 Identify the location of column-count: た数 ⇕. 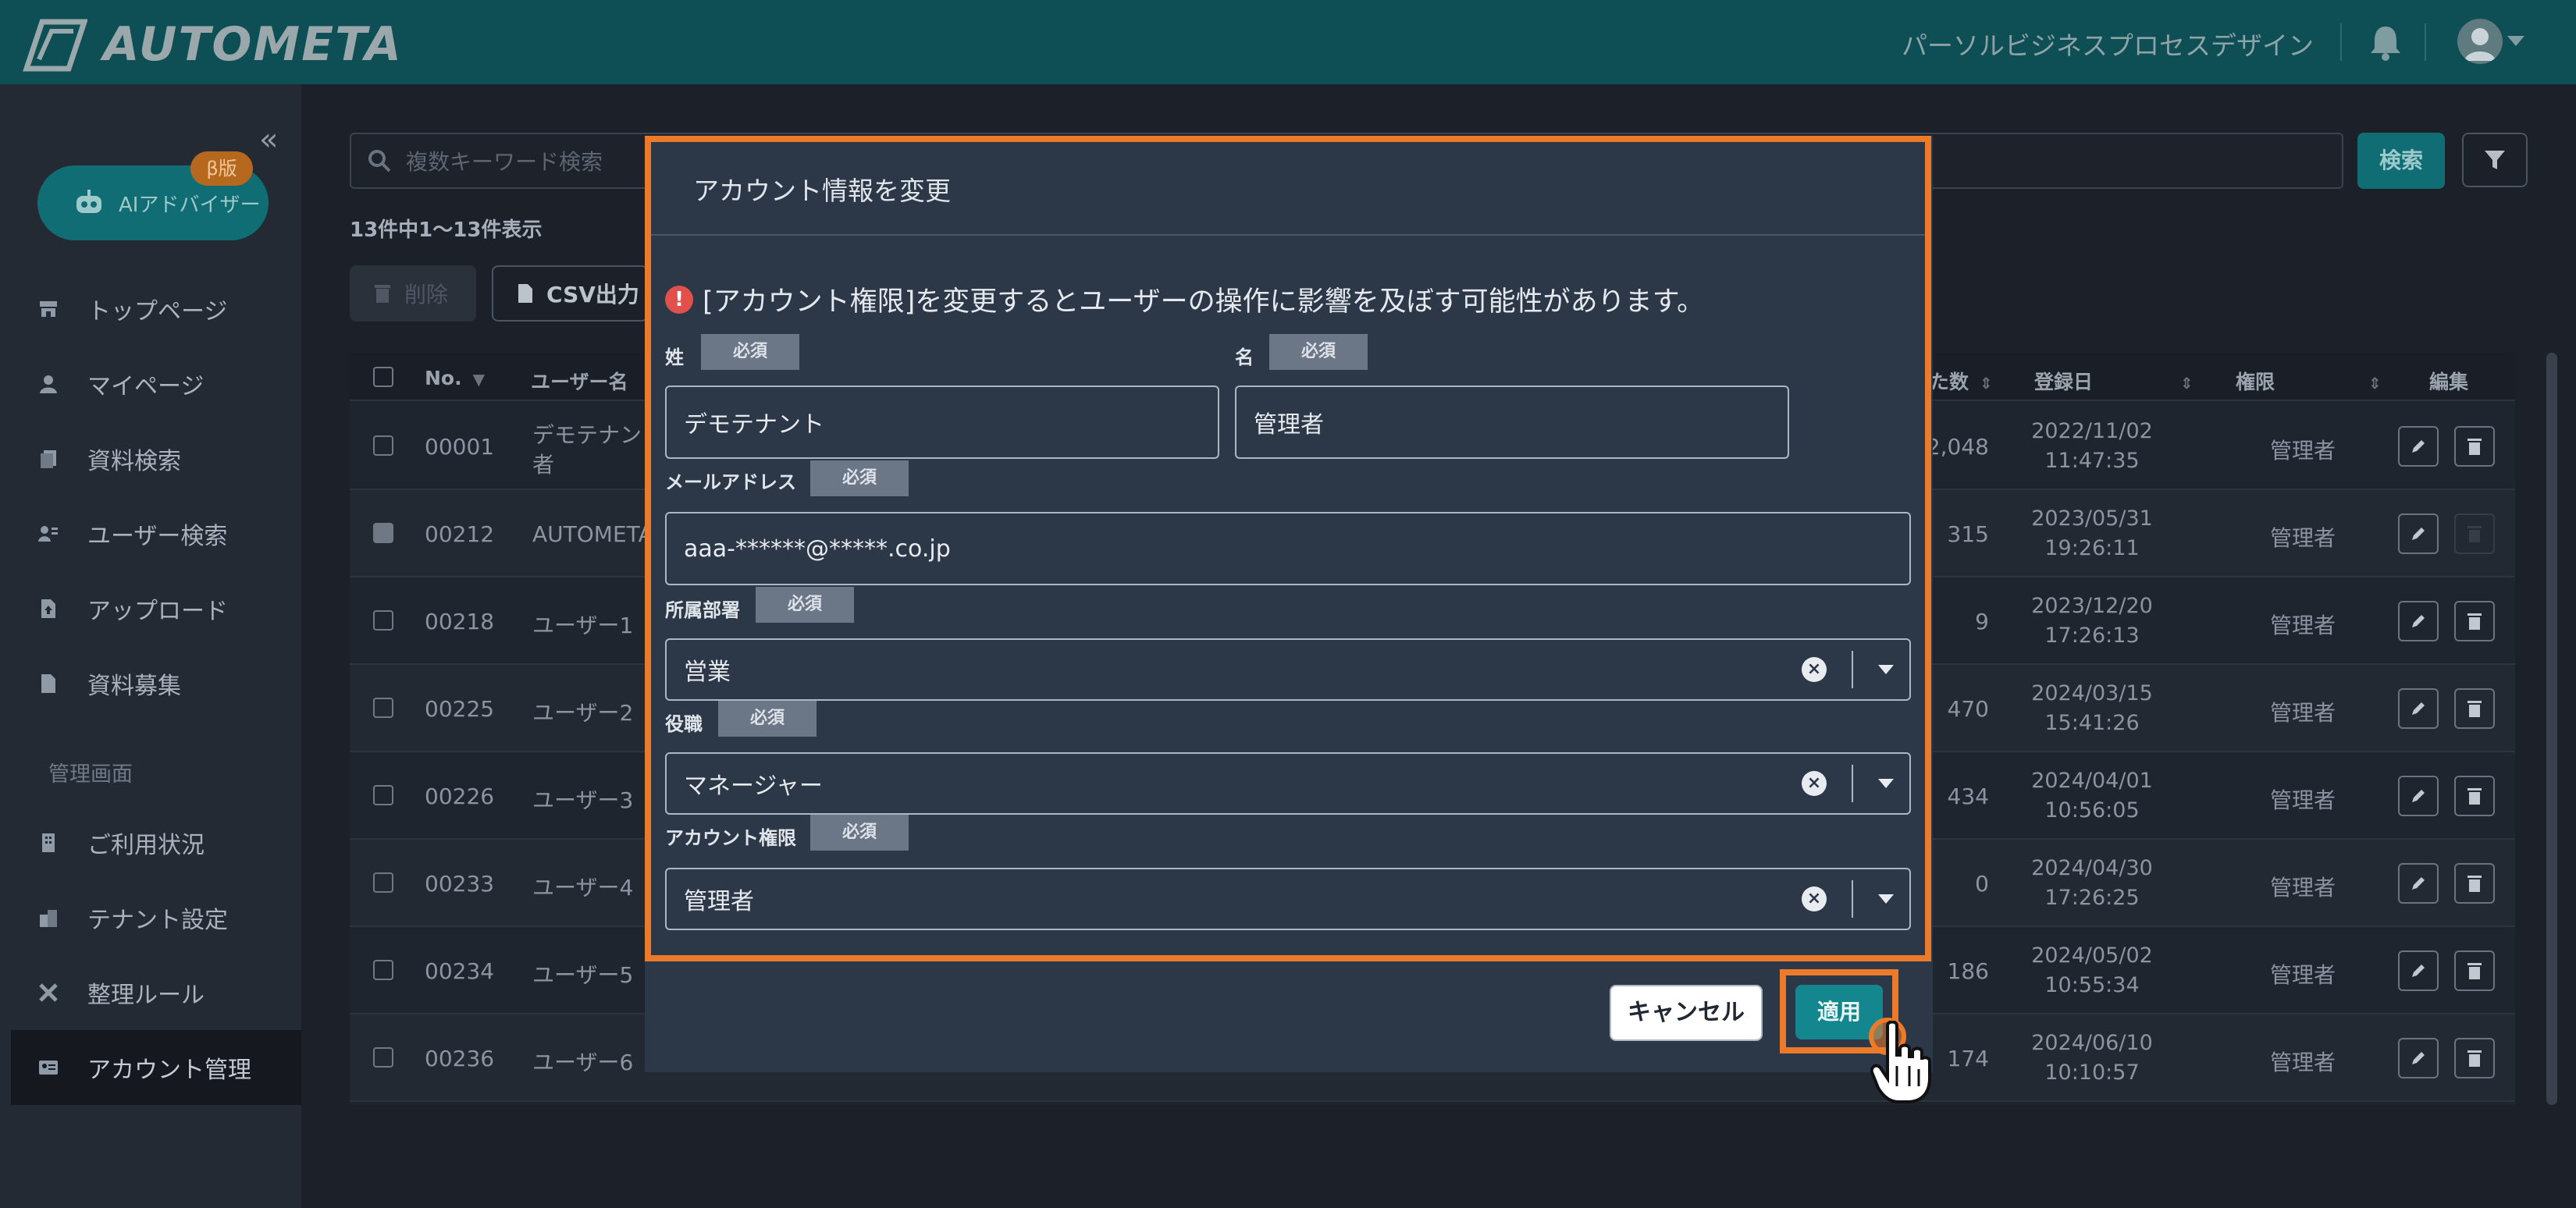
(1961, 381).